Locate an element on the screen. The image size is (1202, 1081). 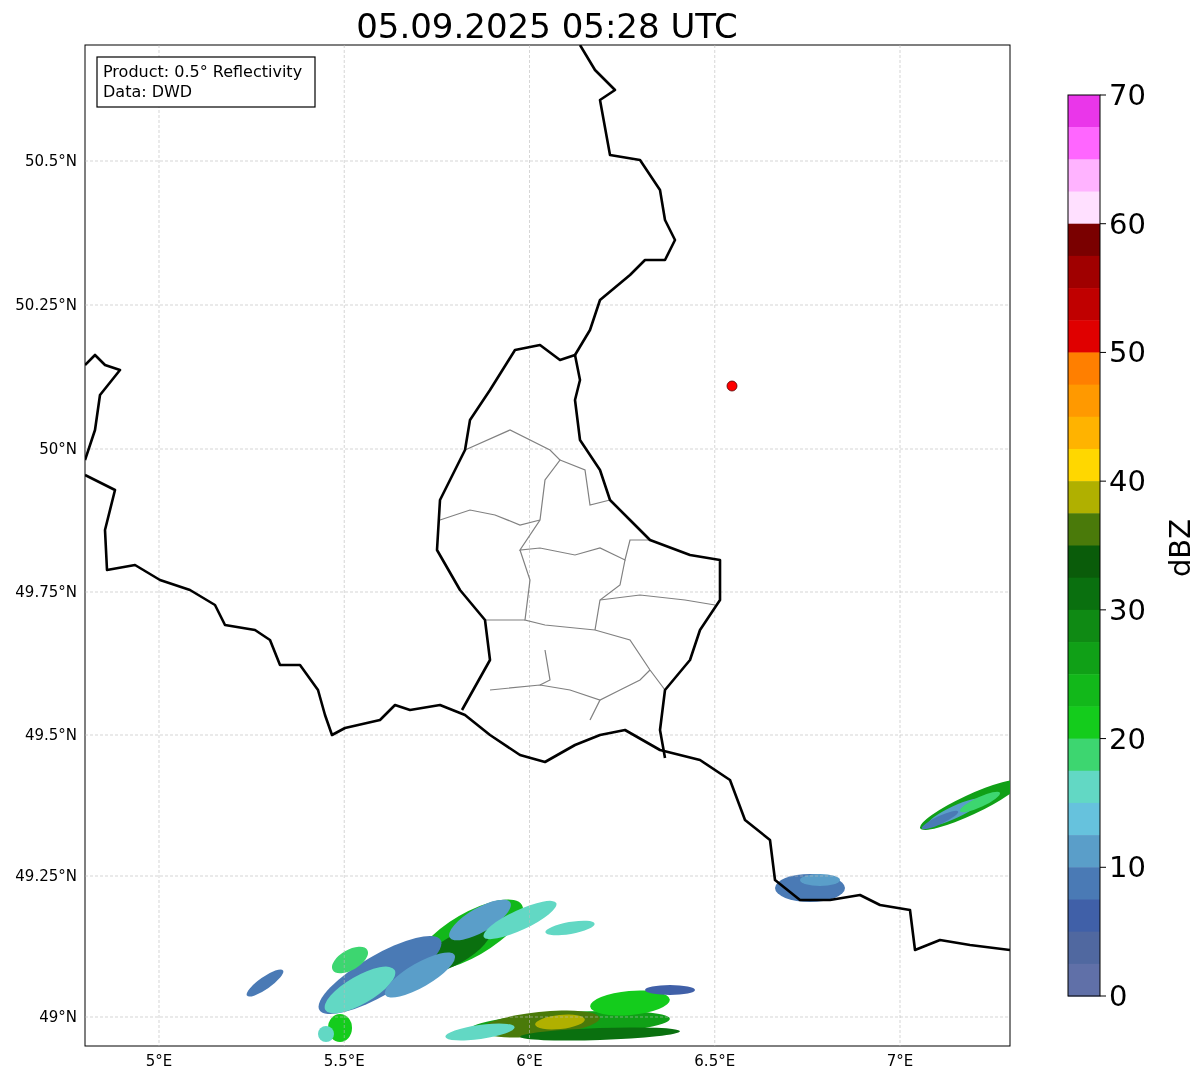
colorbar-tick-label: 60 is located at coordinates (1127, 223).